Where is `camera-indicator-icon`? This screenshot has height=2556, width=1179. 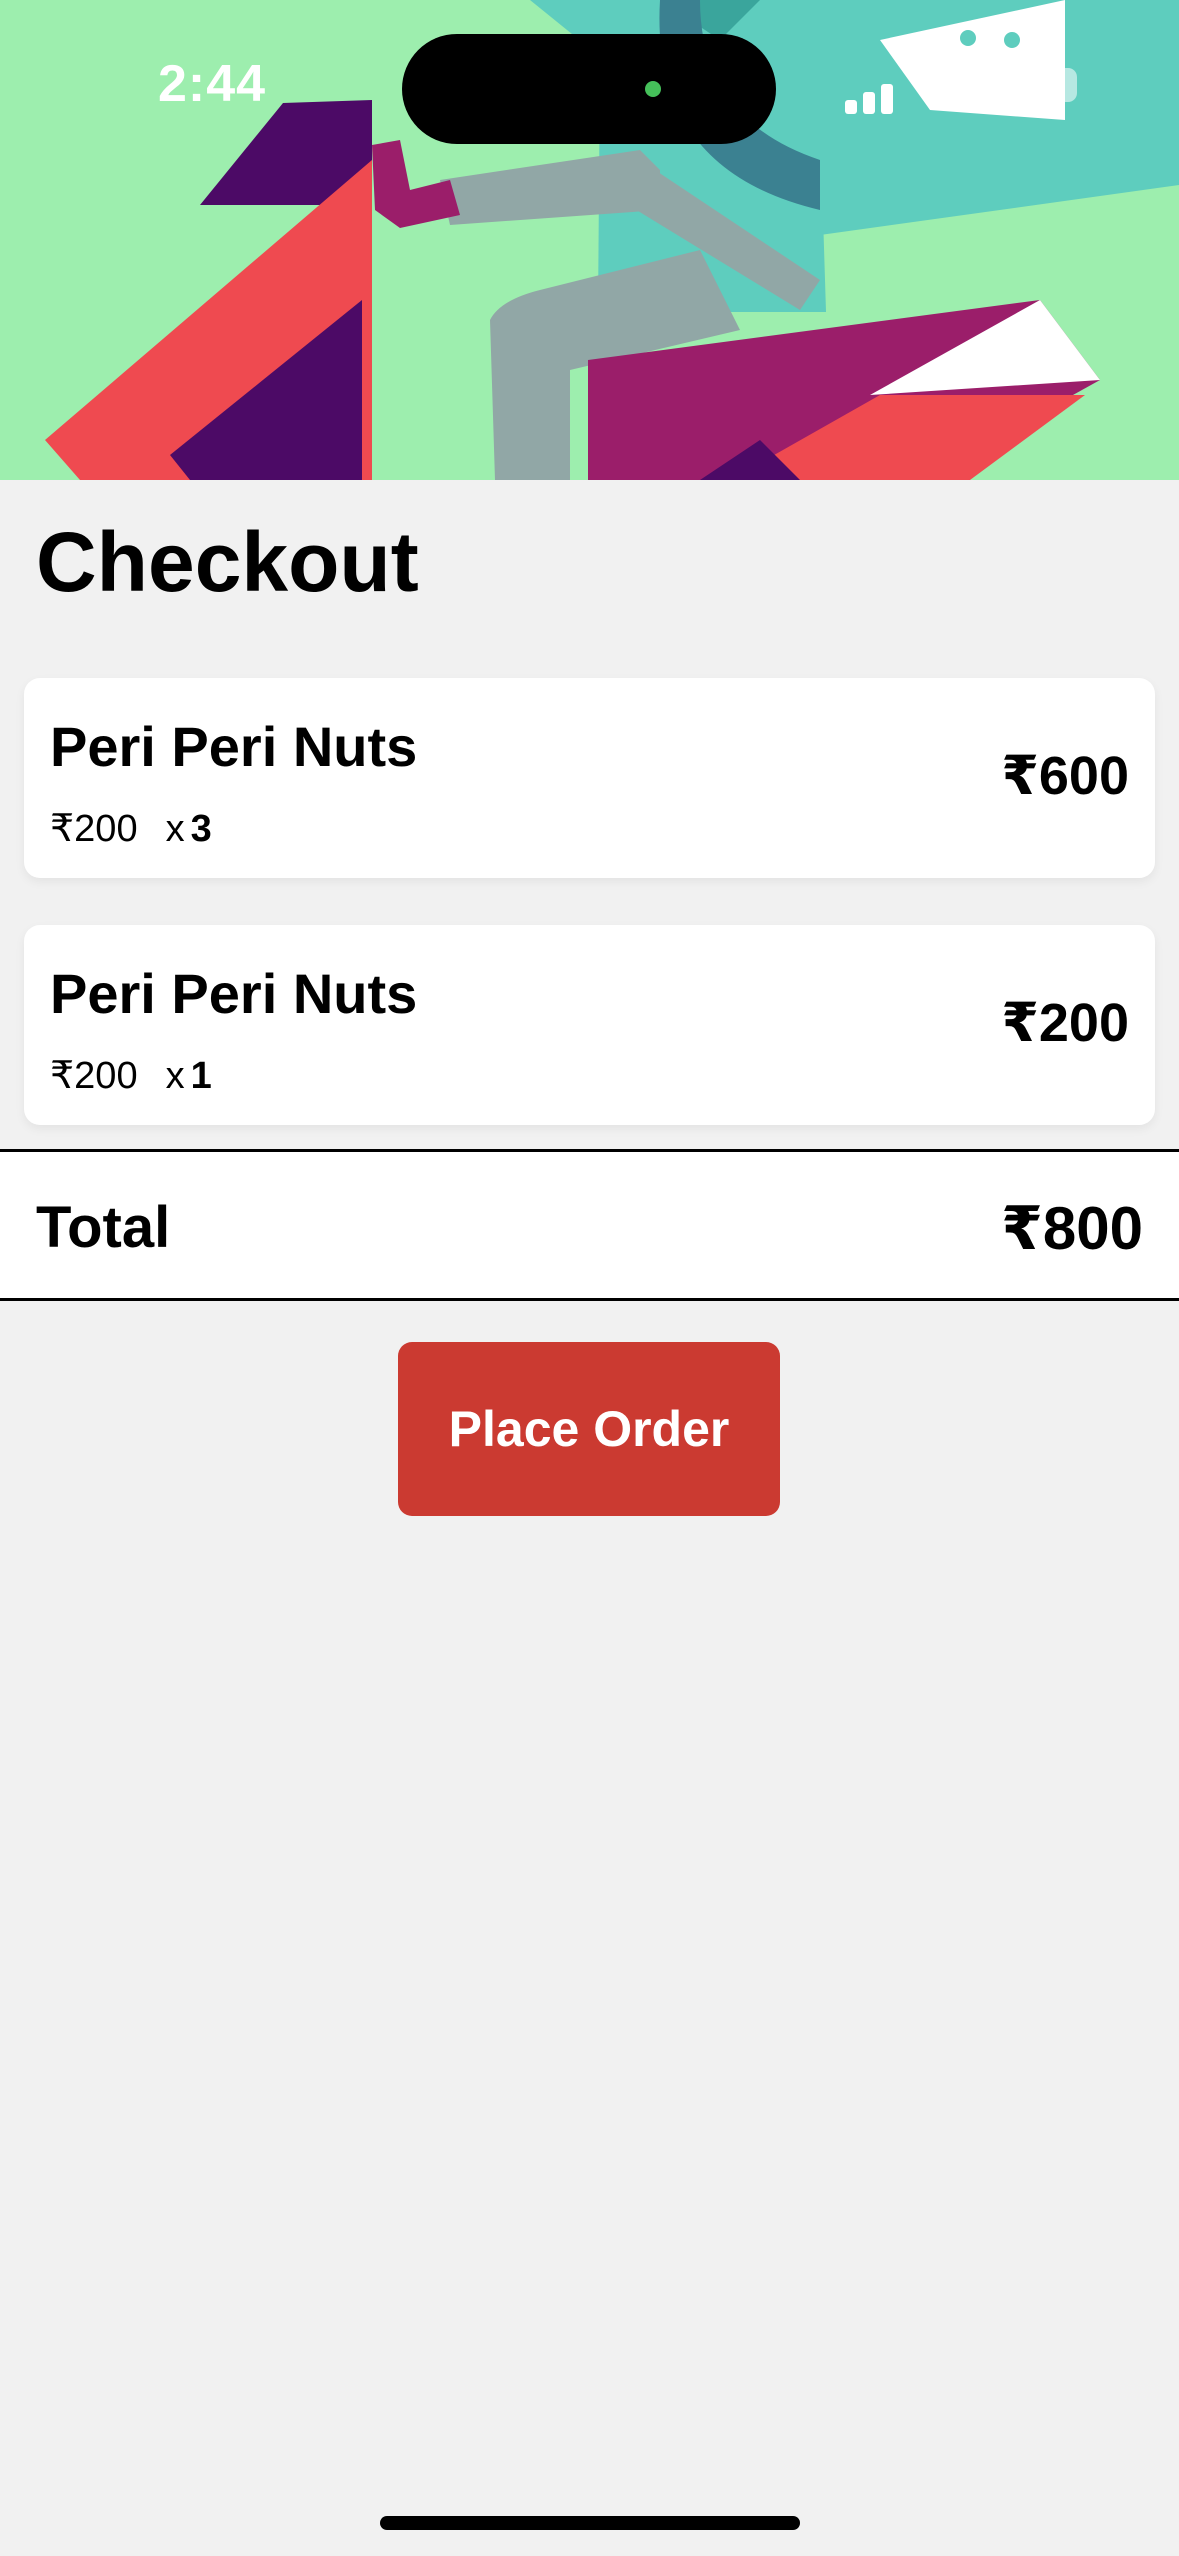
camera-indicator-icon is located at coordinates (653, 89).